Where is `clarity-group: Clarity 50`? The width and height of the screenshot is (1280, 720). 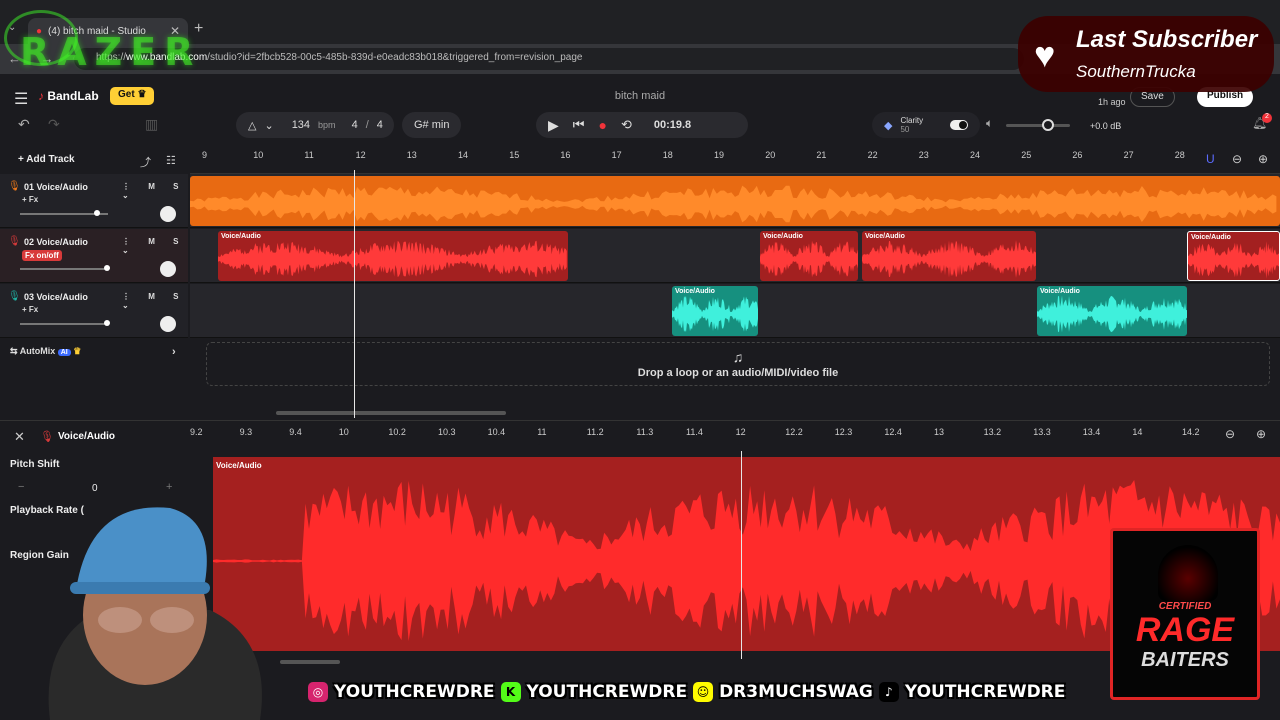 clarity-group: Clarity 50 is located at coordinates (911, 125).